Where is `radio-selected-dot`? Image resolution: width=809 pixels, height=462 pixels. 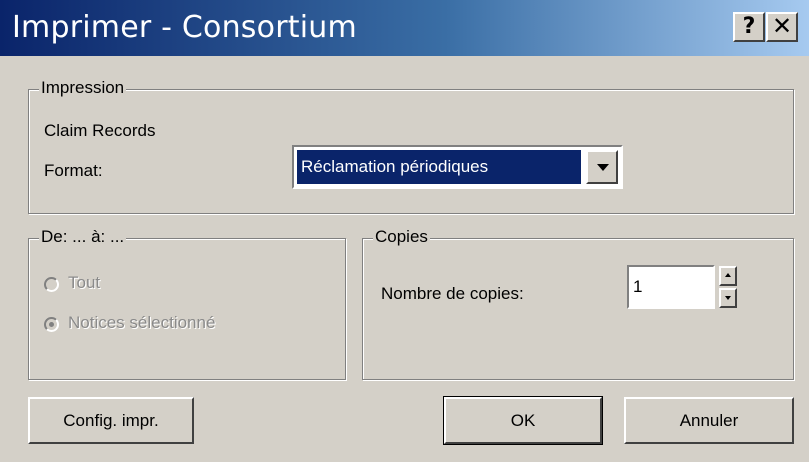
radio-selected-dot is located at coordinates (51, 324).